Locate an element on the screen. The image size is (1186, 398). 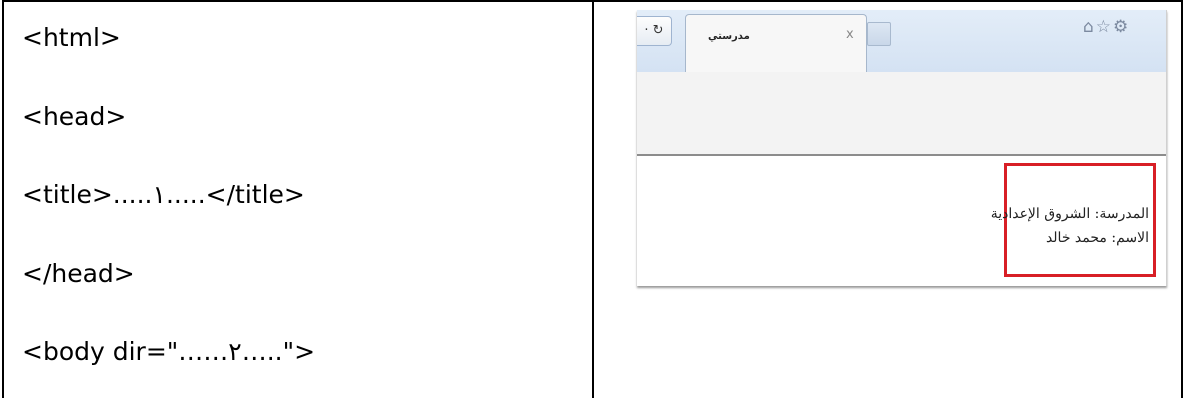
close-icon: x is located at coordinates (850, 34).